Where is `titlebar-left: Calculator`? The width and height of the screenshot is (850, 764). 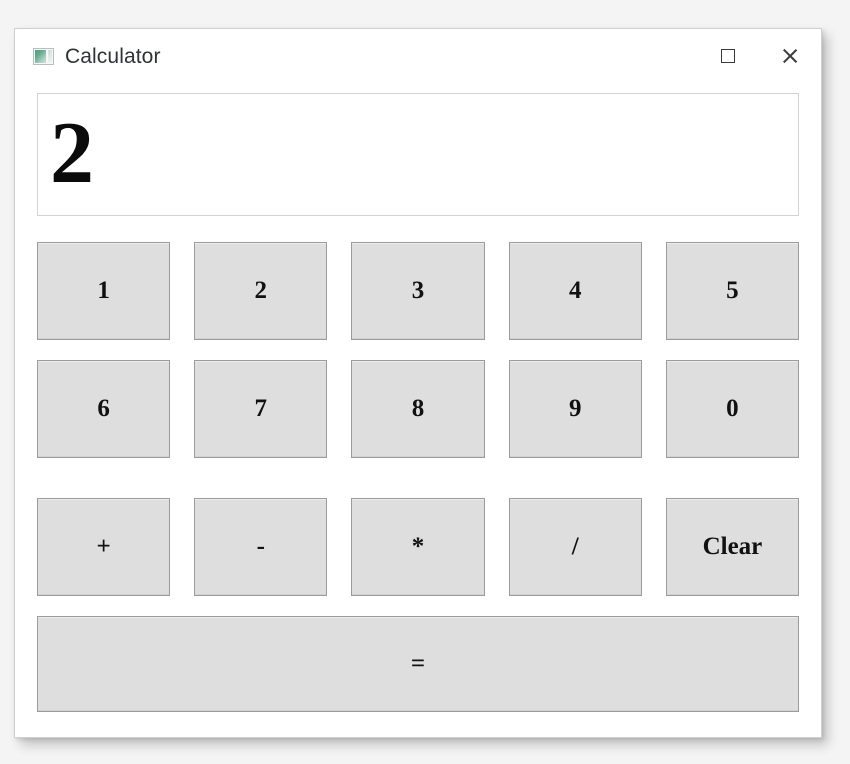
titlebar-left: Calculator is located at coordinates (97, 56).